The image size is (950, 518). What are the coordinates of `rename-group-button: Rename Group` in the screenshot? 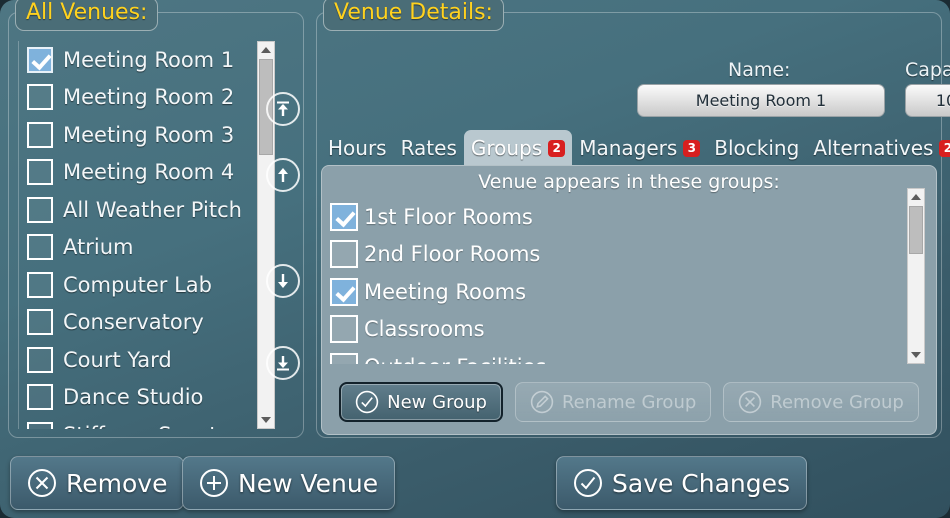 It's located at (613, 402).